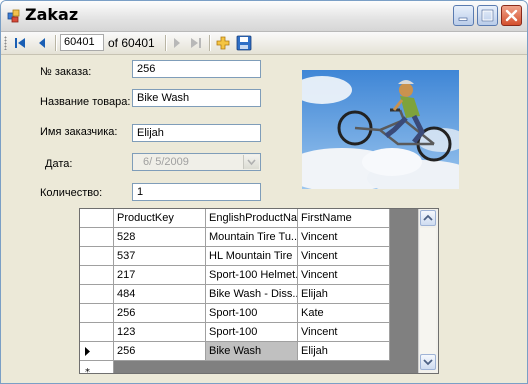  What do you see at coordinates (160, 237) in the screenshot?
I see `grid-cell-productkey: 528` at bounding box center [160, 237].